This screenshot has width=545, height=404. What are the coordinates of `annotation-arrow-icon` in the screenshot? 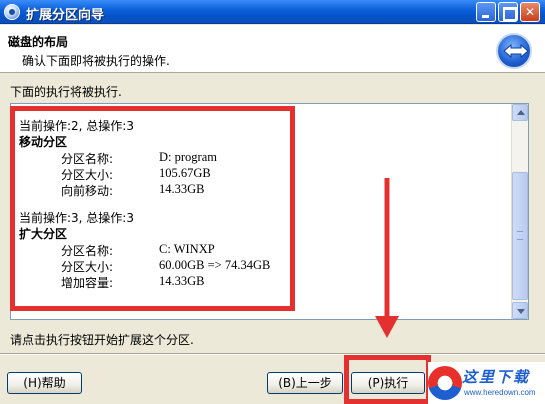 It's located at (387, 258).